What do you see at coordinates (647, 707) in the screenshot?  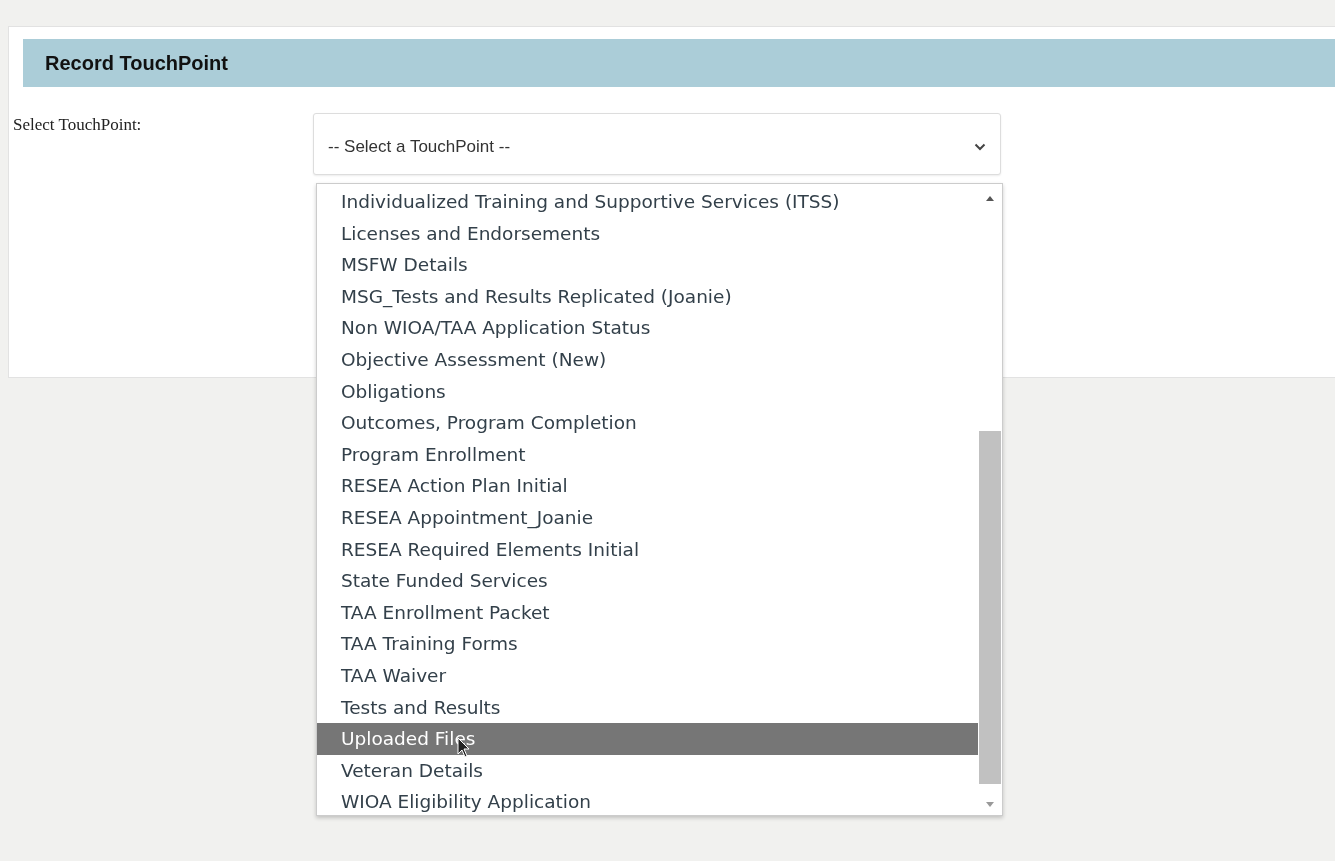 I see `dropdown-option: Tests and Results` at bounding box center [647, 707].